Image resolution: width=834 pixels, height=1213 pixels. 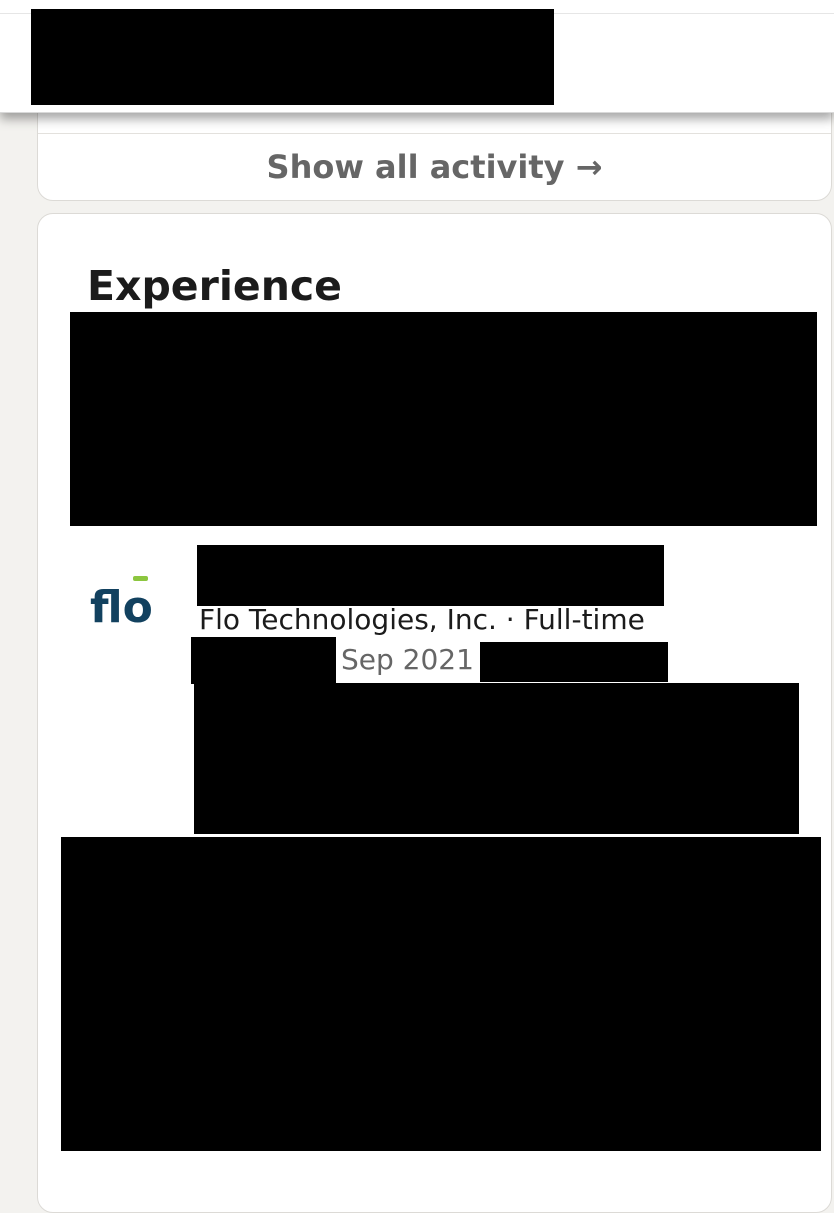 I want to click on profile-sticky-header, so click(x=417, y=56).